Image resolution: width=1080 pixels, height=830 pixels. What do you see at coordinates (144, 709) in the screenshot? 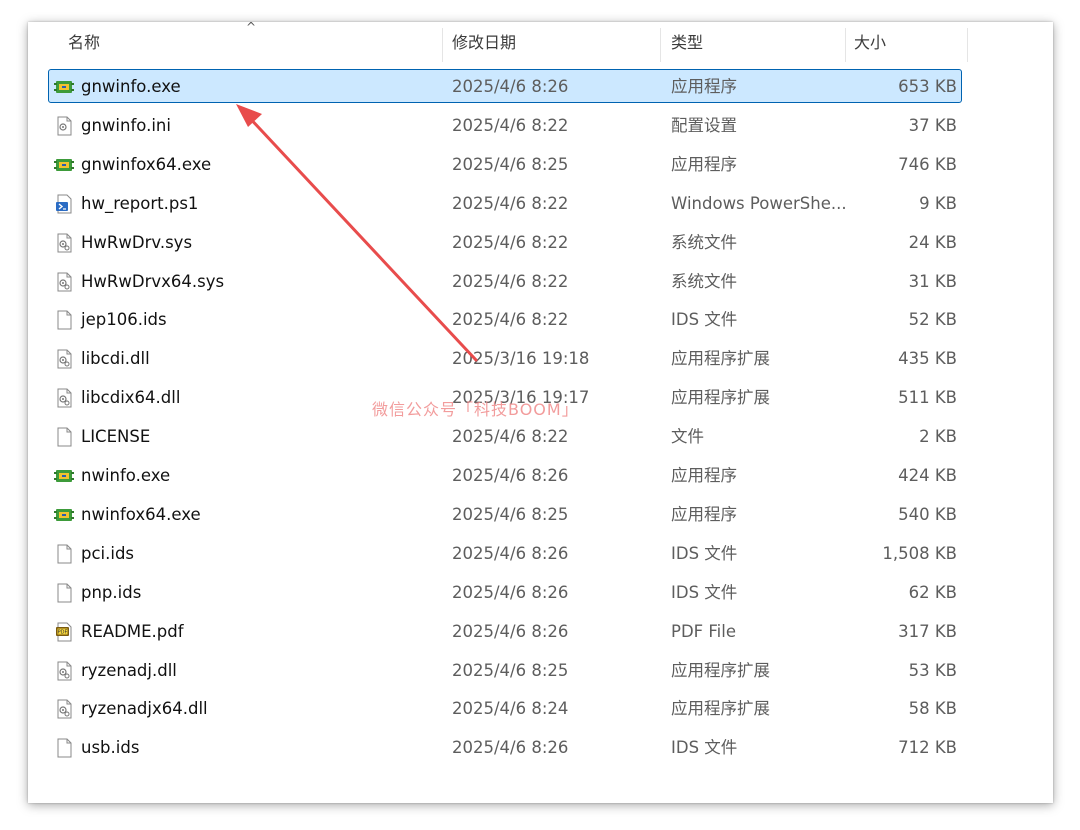
I see `file-name: ryzenadjx64.dll` at bounding box center [144, 709].